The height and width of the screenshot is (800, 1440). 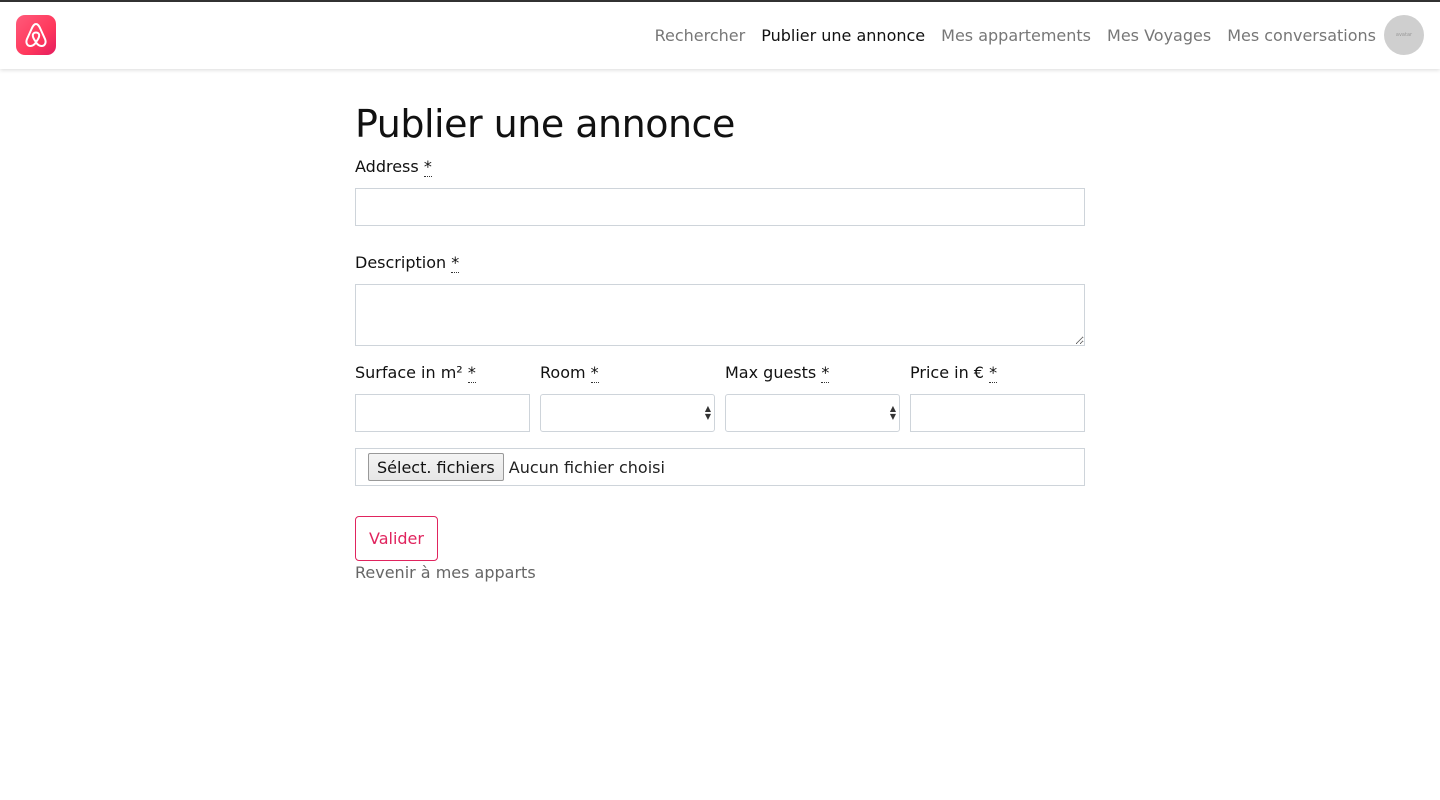 What do you see at coordinates (720, 550) in the screenshot?
I see `actions: Valider Revenir à mes apparts` at bounding box center [720, 550].